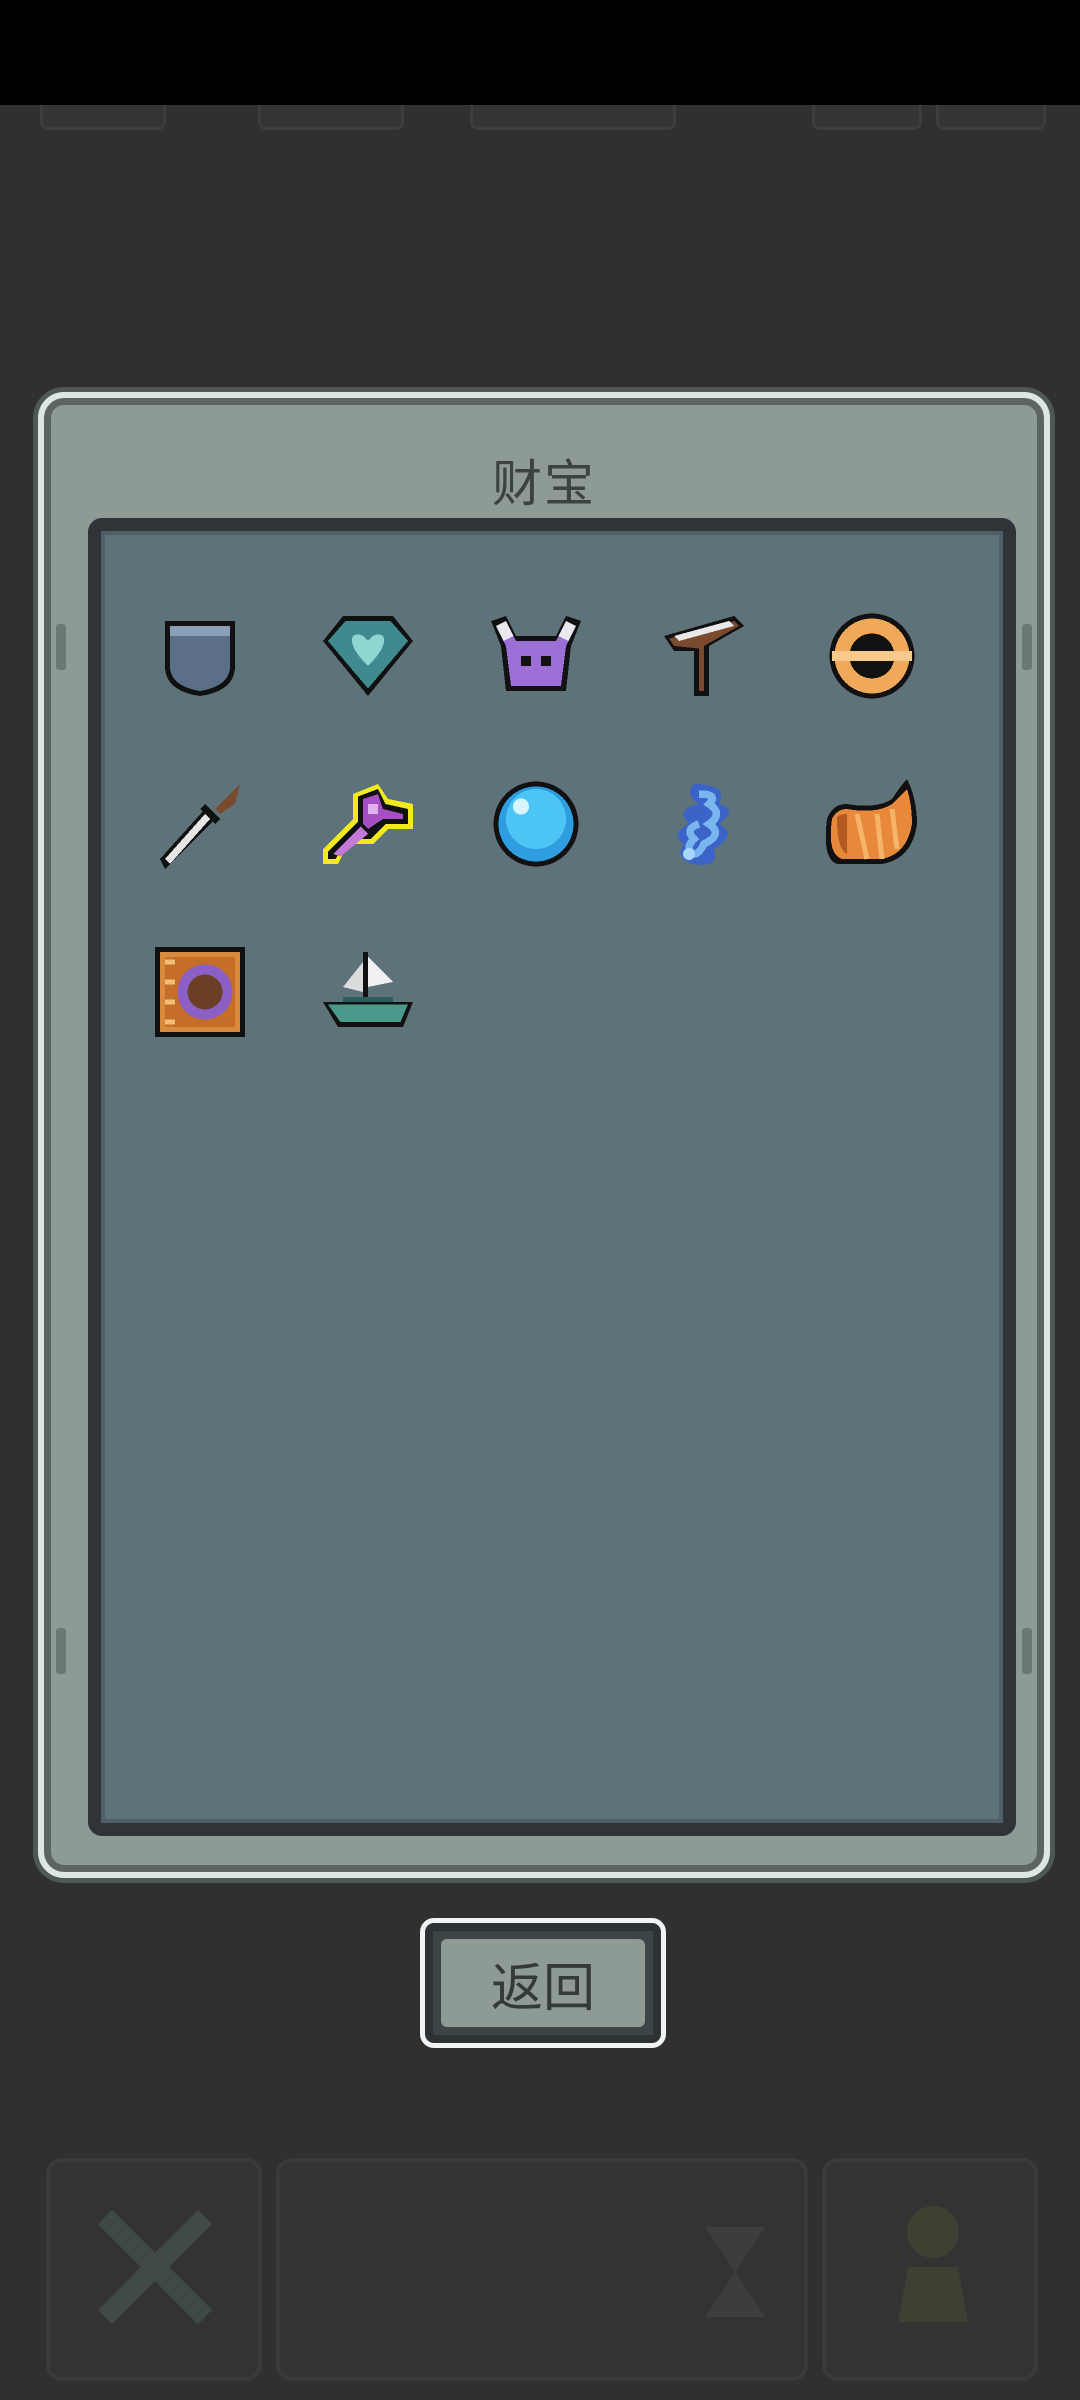  Describe the element at coordinates (542, 2269) in the screenshot. I see `background-wait-card` at that location.